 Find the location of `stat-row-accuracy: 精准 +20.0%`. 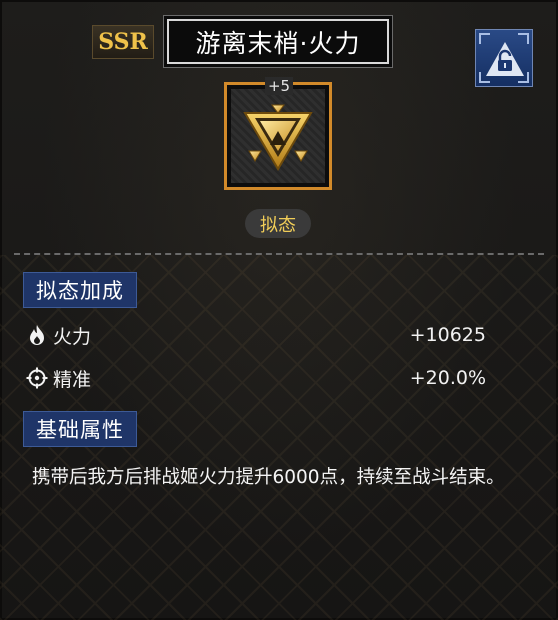

stat-row-accuracy: 精准 +20.0% is located at coordinates (256, 378).